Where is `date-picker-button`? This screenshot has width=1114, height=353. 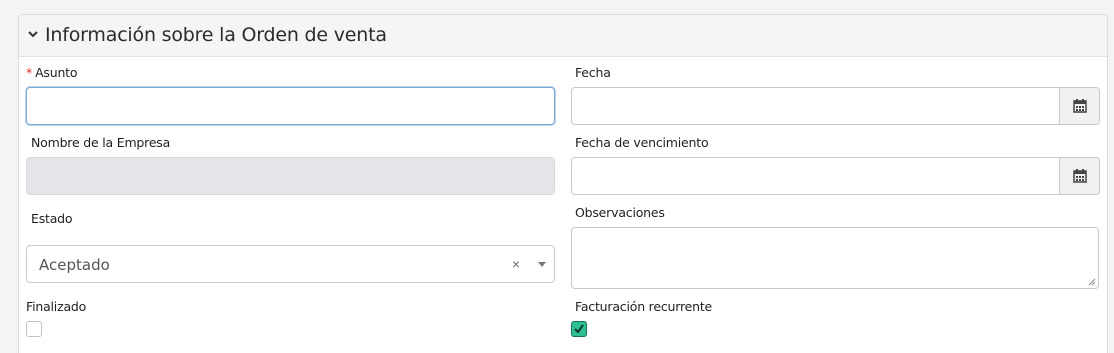 date-picker-button is located at coordinates (1079, 106).